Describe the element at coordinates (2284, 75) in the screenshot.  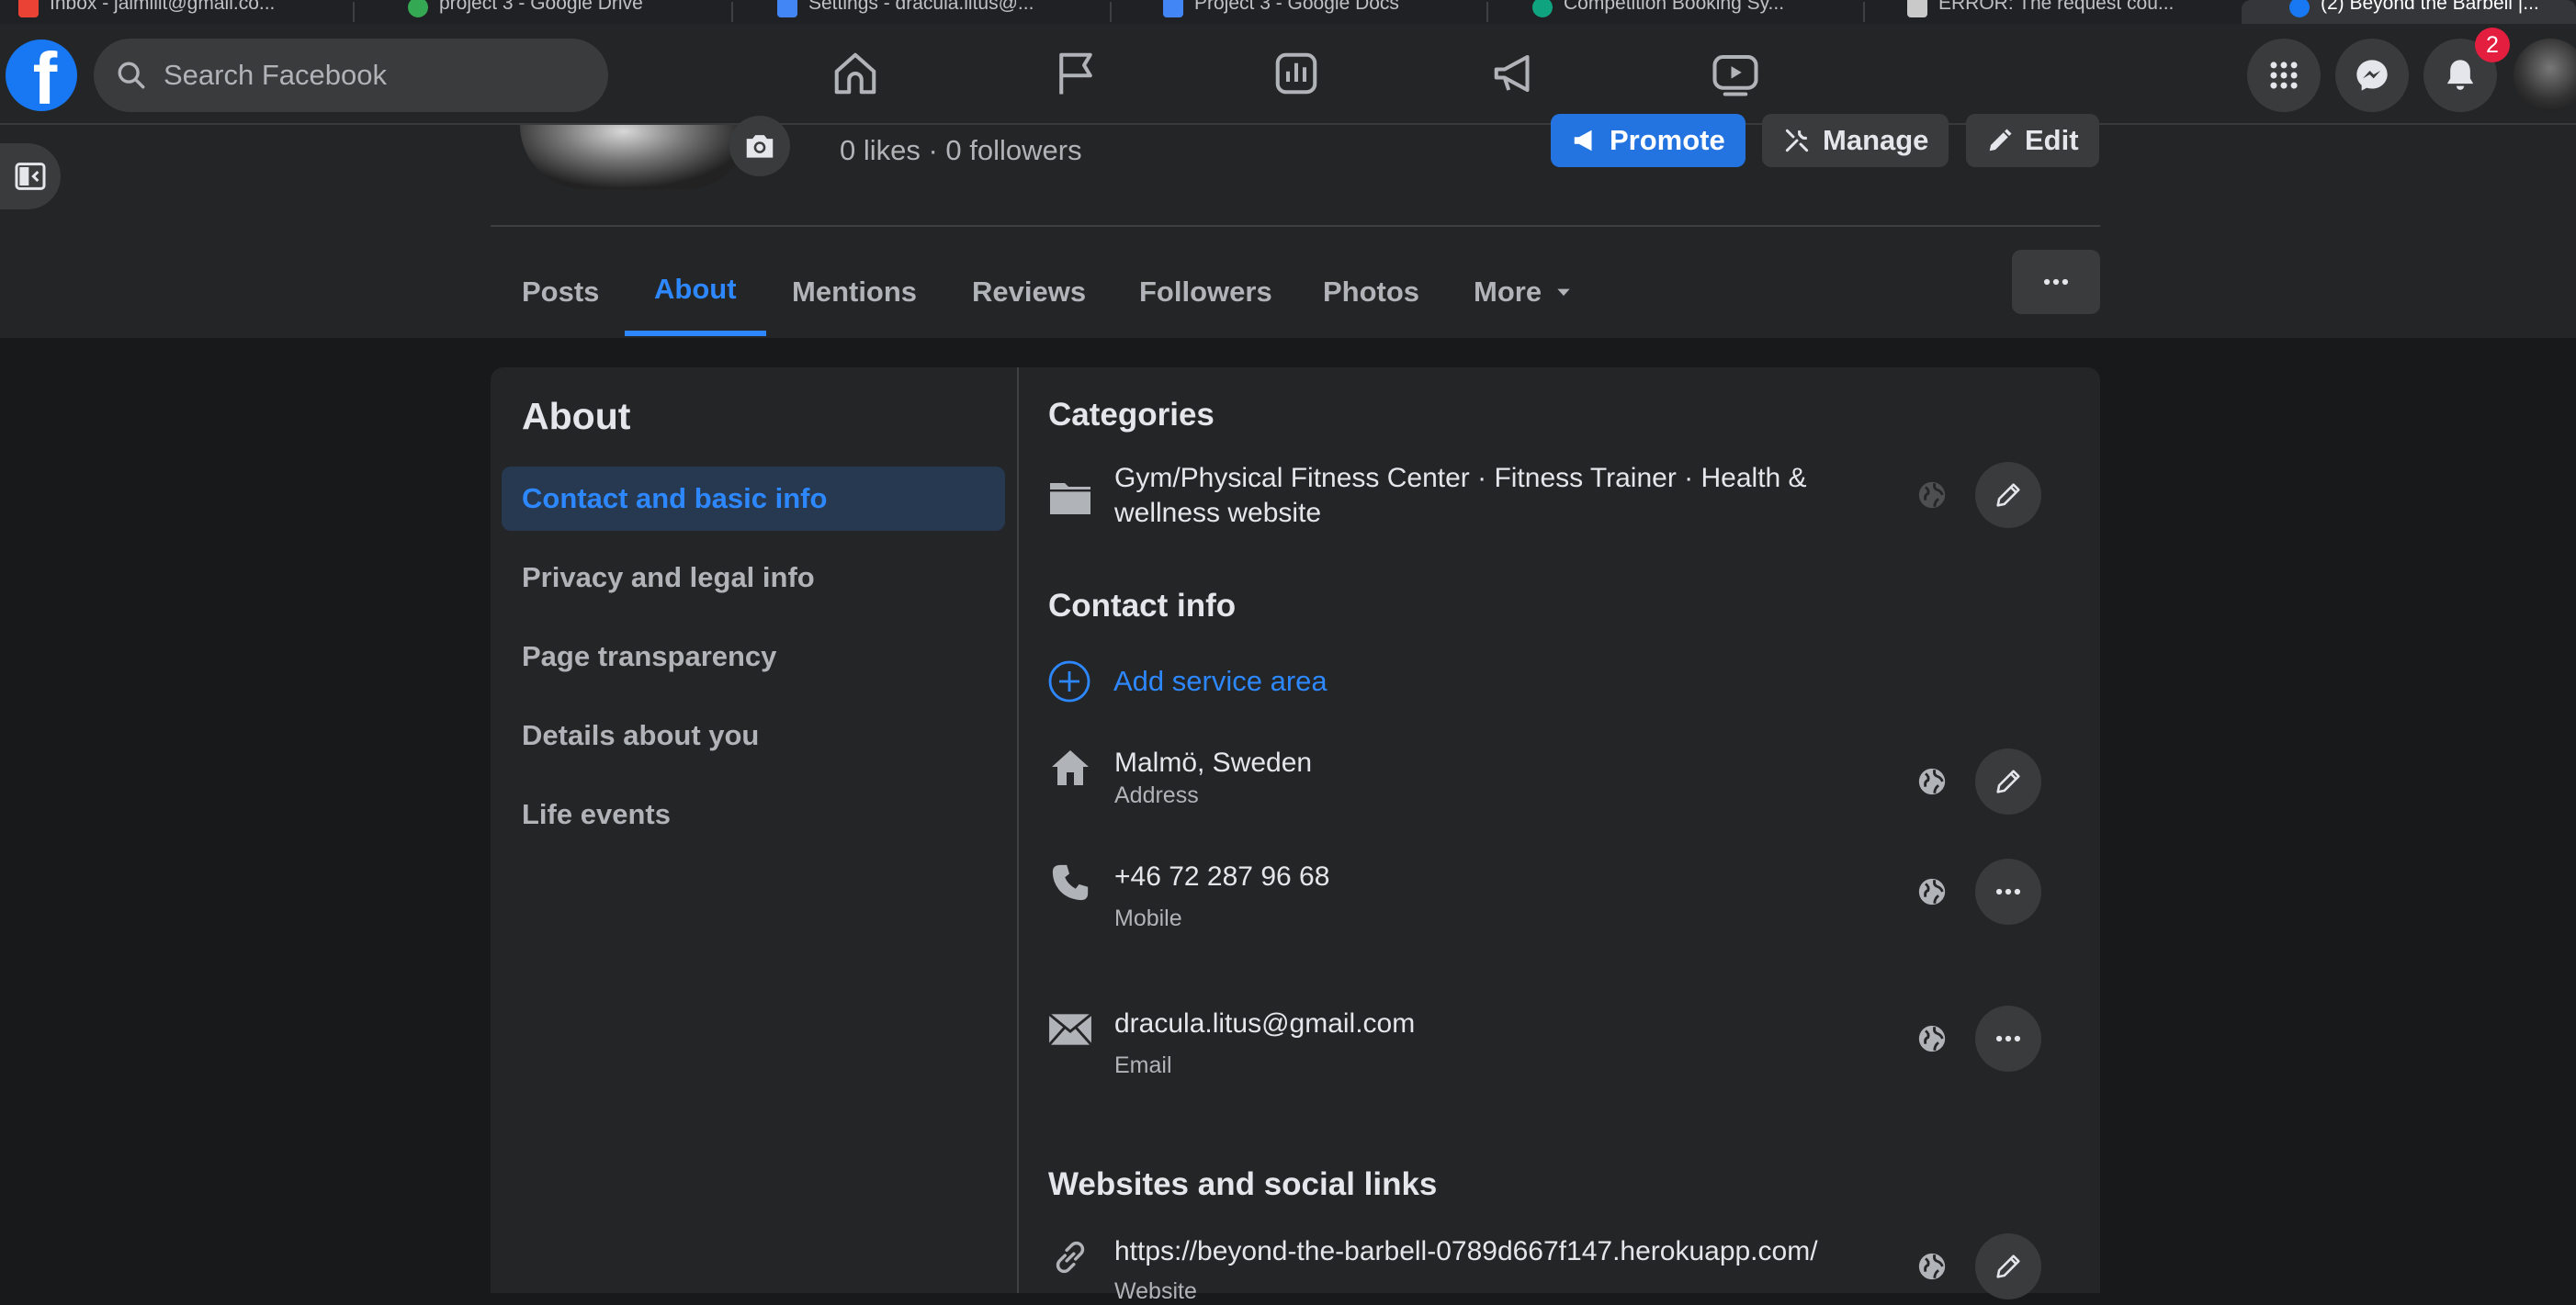
I see `menu-button` at that location.